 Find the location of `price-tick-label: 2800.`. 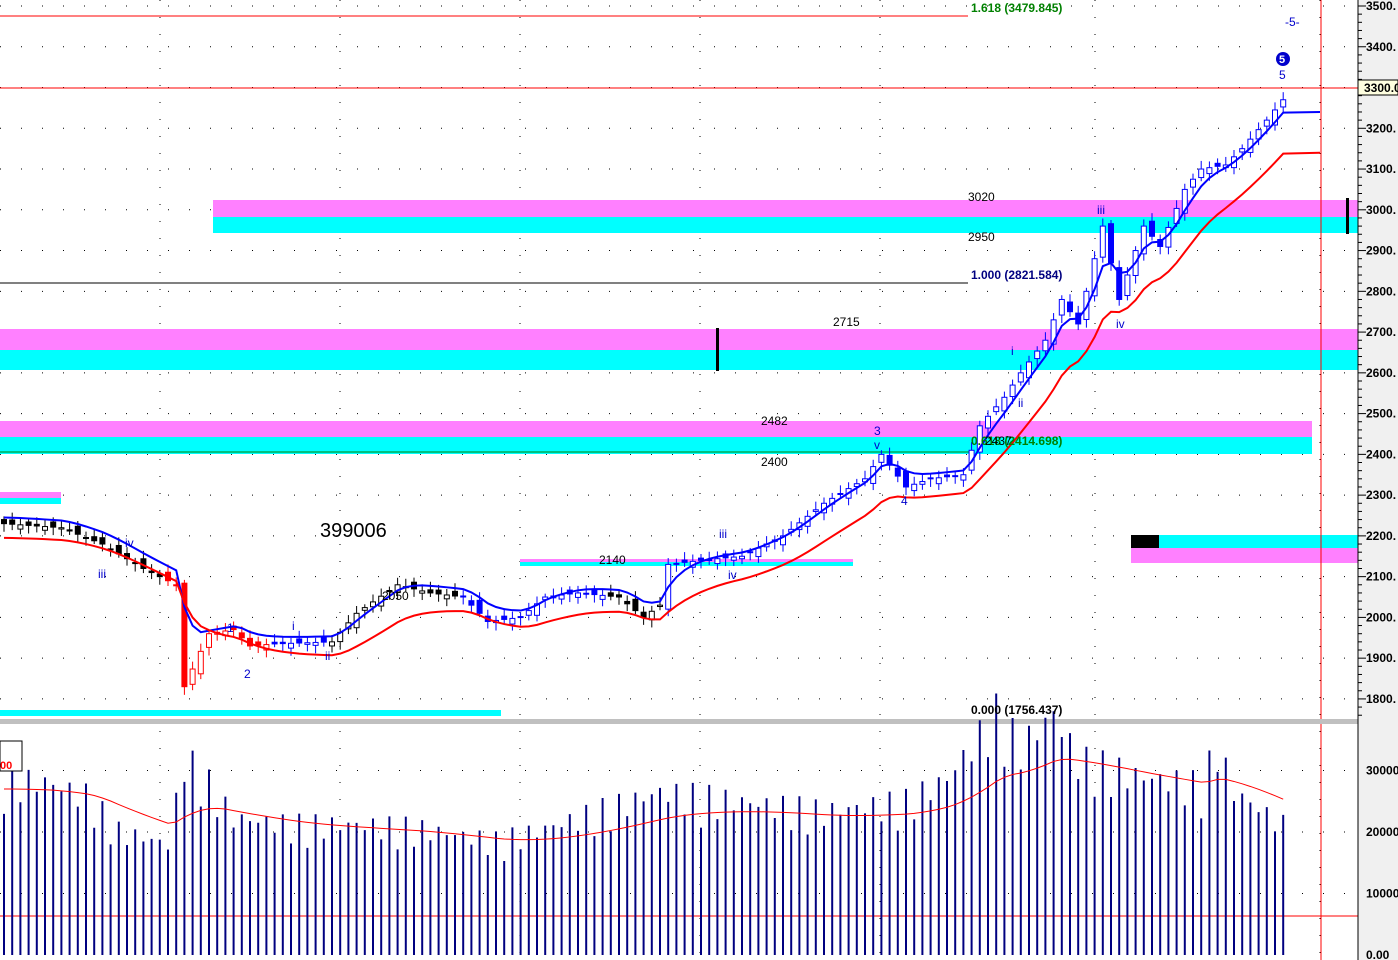

price-tick-label: 2800. is located at coordinates (1381, 291).